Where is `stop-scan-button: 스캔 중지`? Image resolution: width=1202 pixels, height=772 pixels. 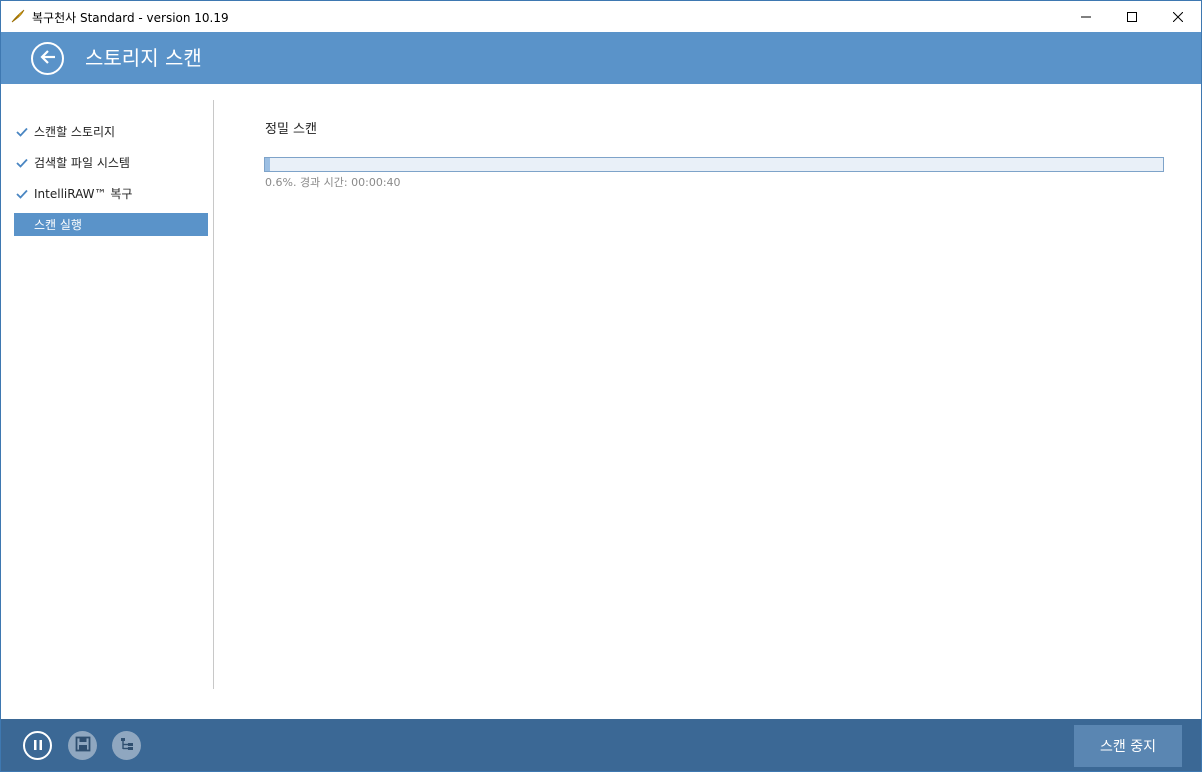
stop-scan-button: 스캔 중지 is located at coordinates (1128, 746).